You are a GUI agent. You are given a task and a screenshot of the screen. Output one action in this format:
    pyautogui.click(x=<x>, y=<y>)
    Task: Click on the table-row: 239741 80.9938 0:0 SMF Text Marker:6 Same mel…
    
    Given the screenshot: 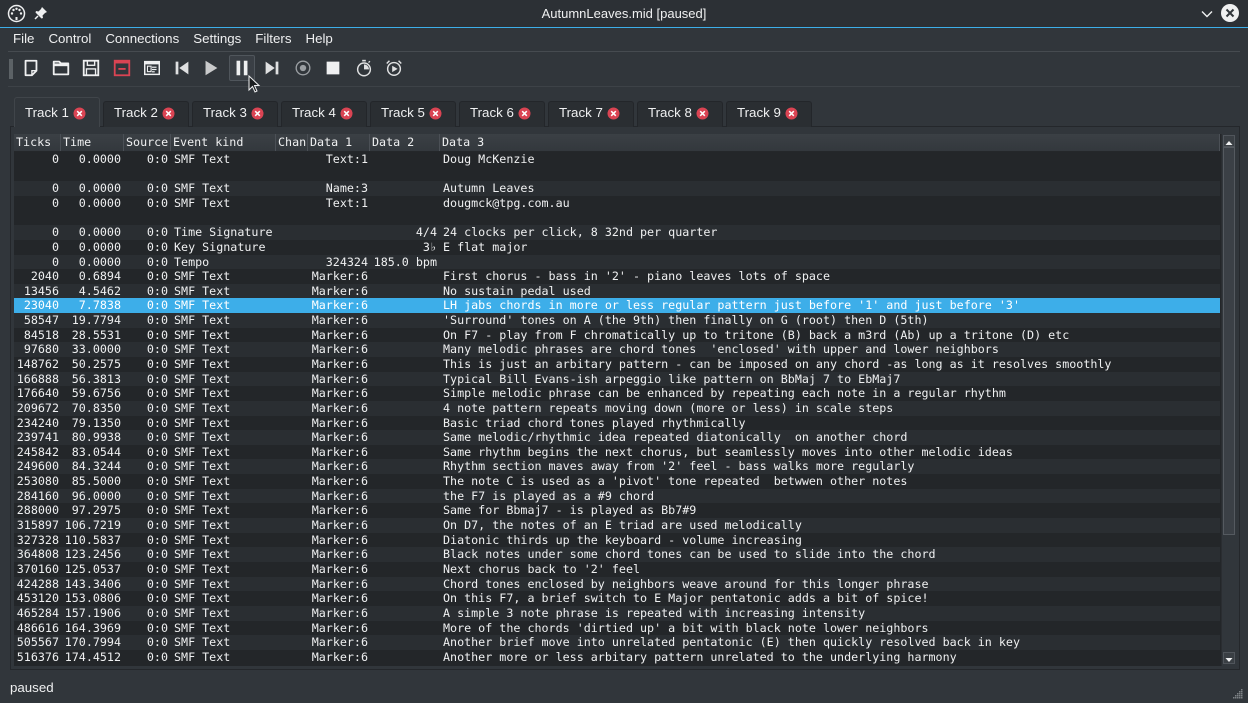 What is the action you would take?
    pyautogui.click(x=617, y=437)
    